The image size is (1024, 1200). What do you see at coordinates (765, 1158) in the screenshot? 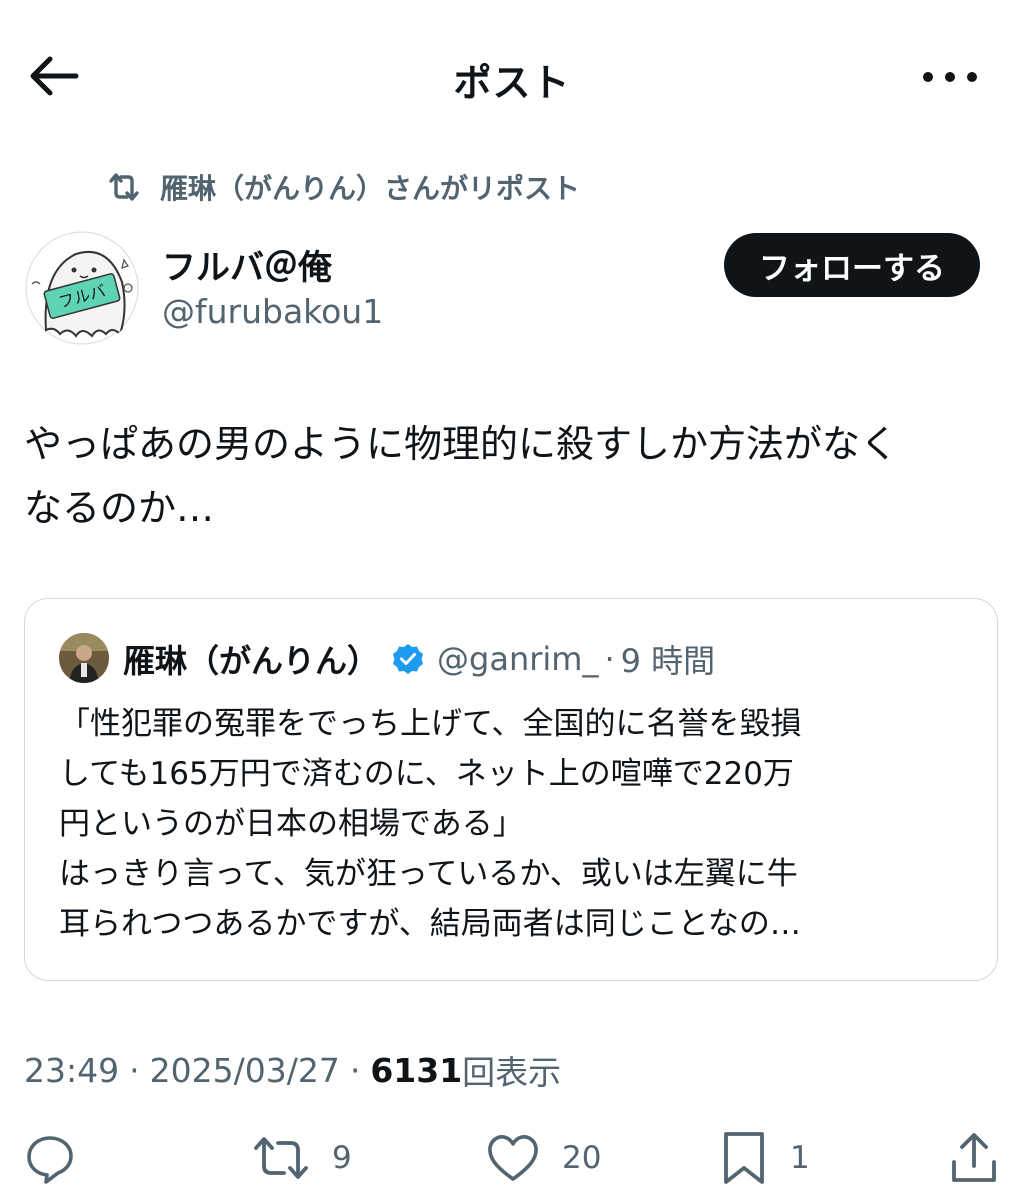
I see `bookmark-button: 1` at bounding box center [765, 1158].